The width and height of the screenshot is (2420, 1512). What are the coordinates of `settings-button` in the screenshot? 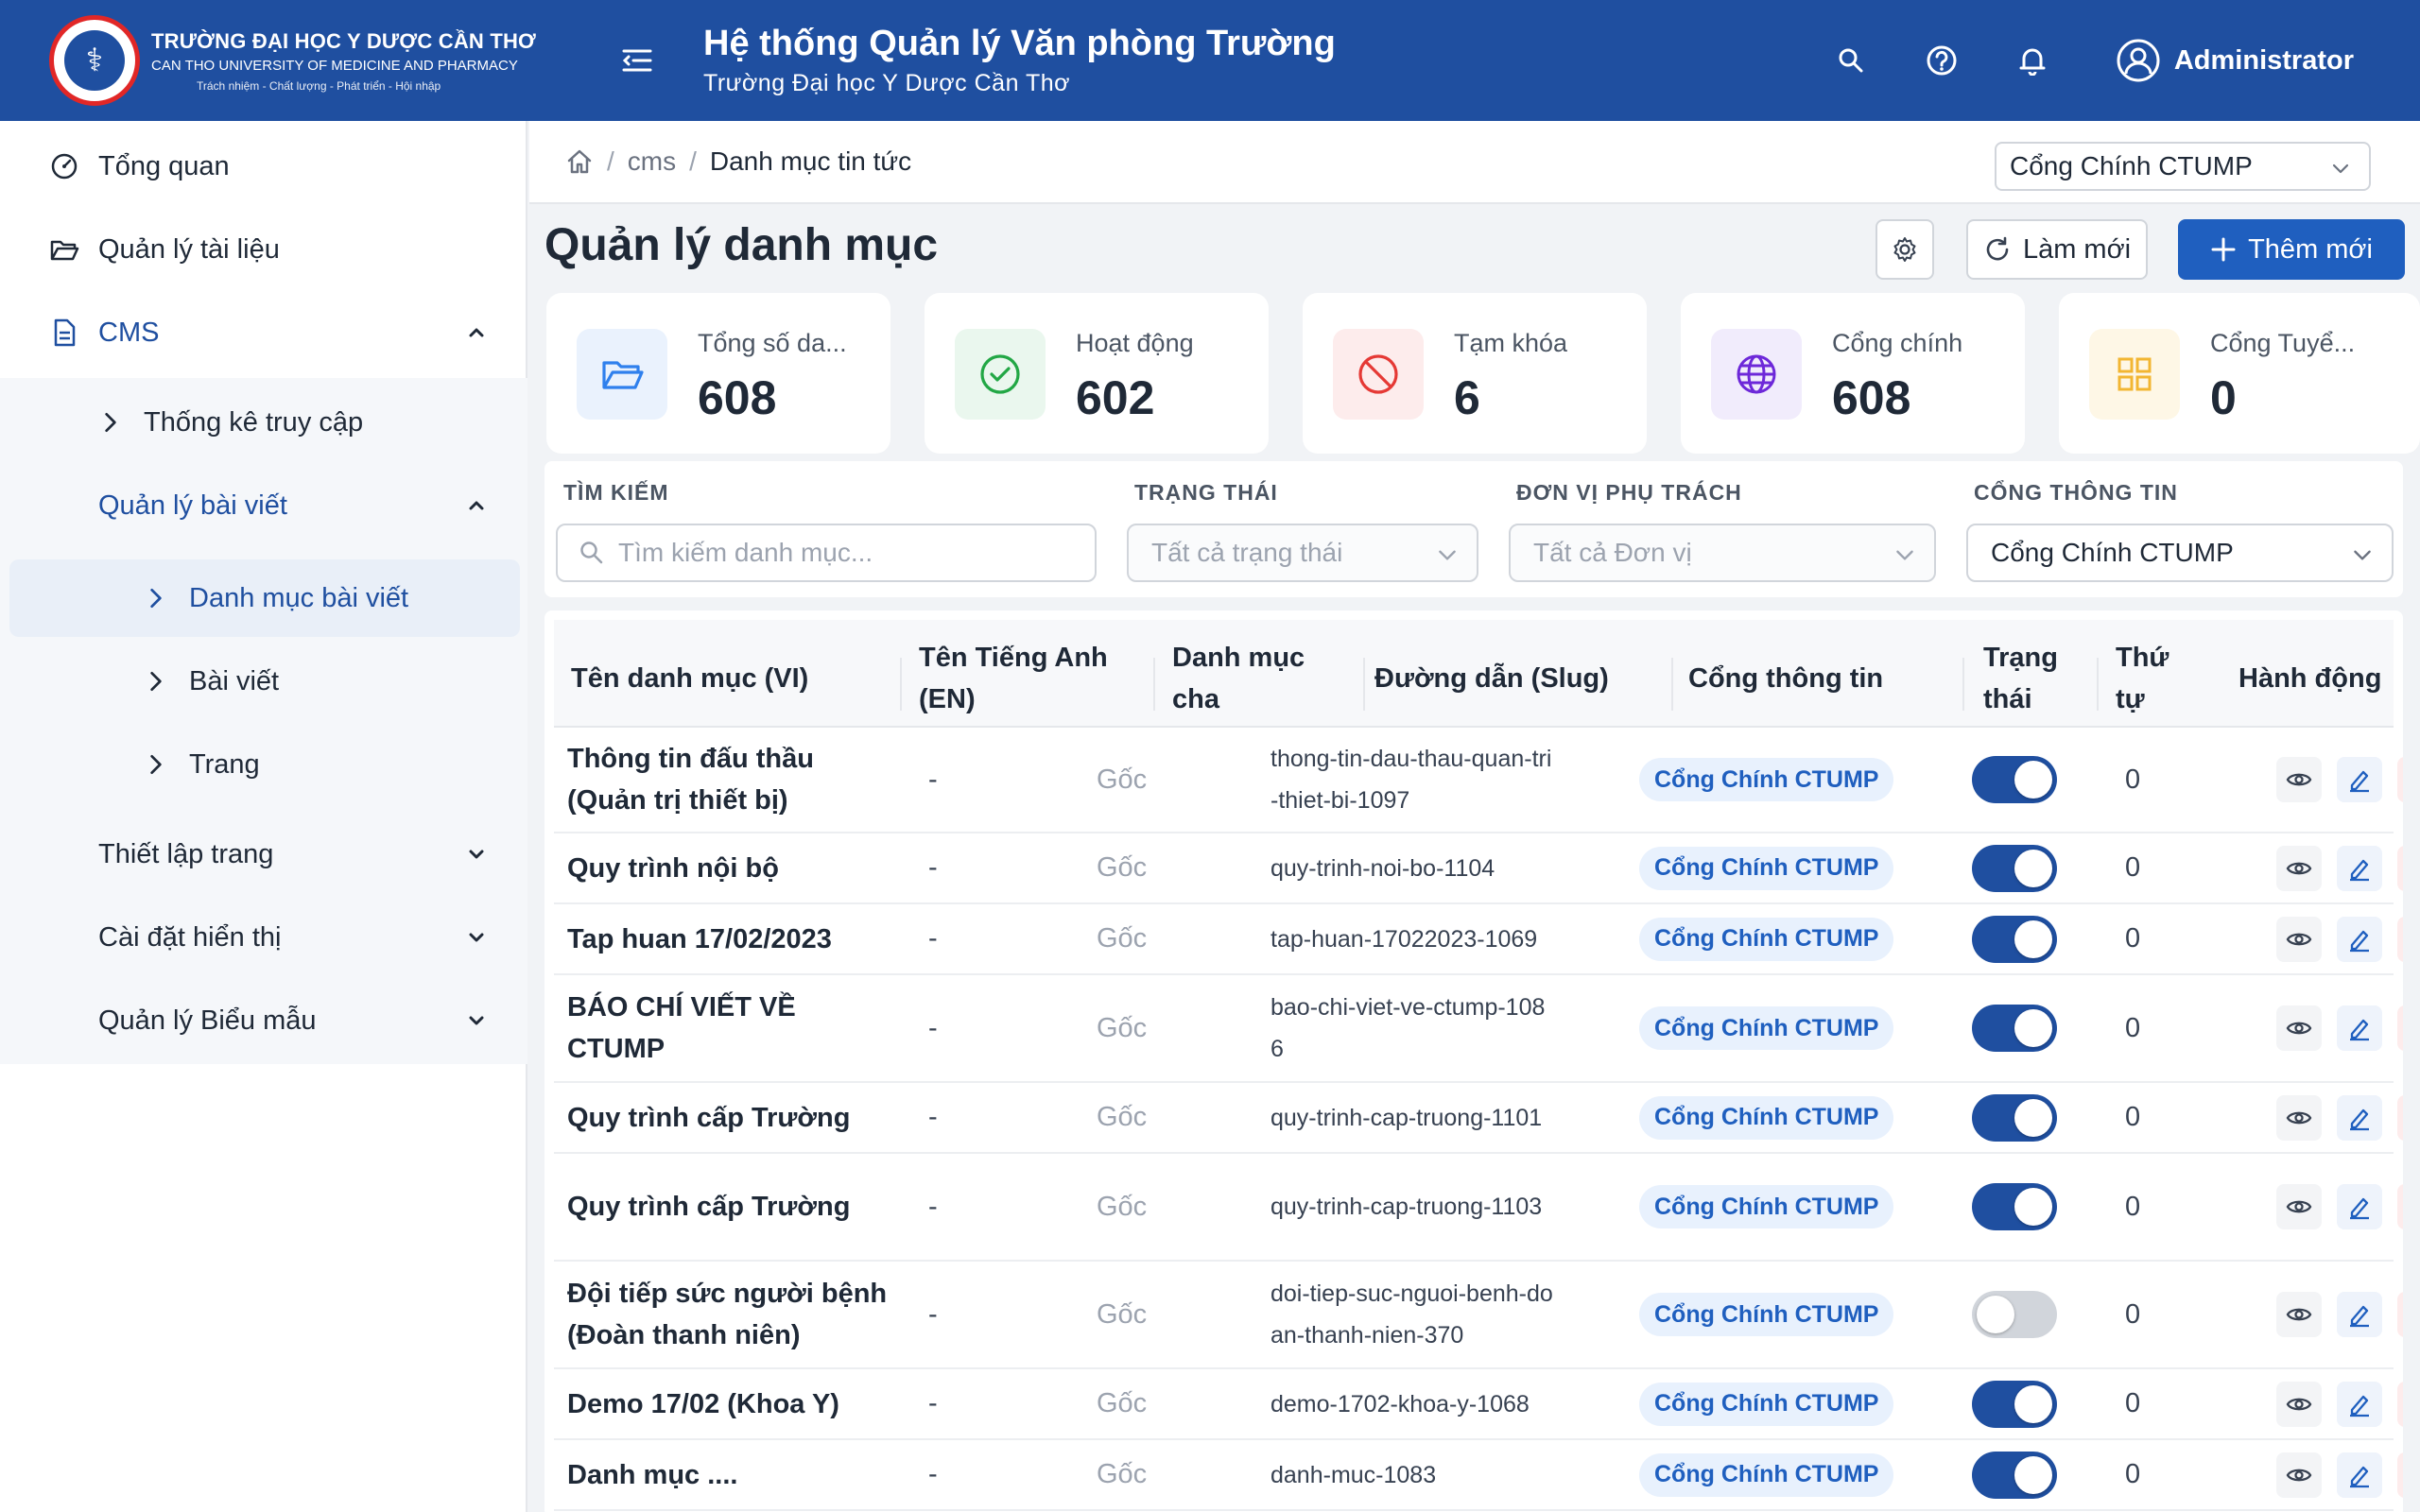 It's located at (1905, 249).